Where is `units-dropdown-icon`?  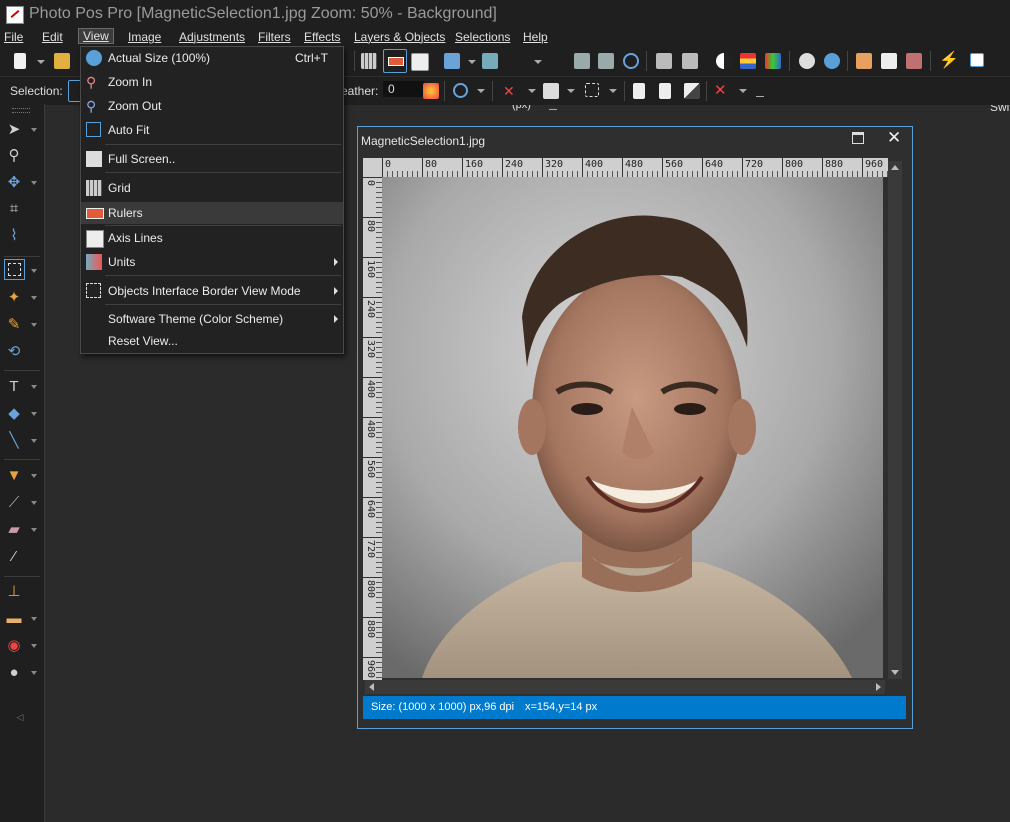 units-dropdown-icon is located at coordinates (538, 62).